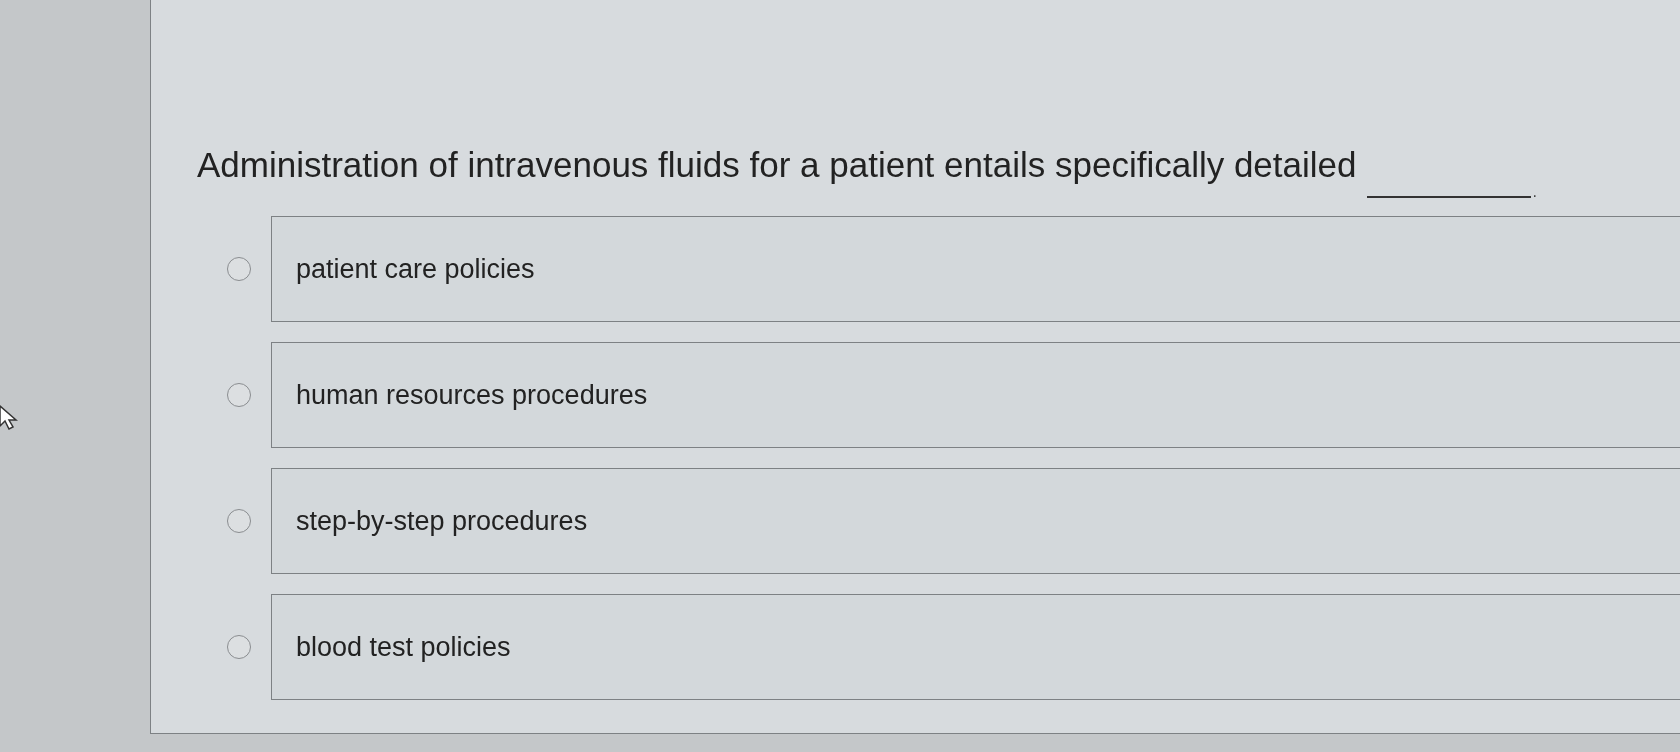  I want to click on question-text: Administration of intravenous fluids for a patient entails specifically detailed, so click(777, 165).